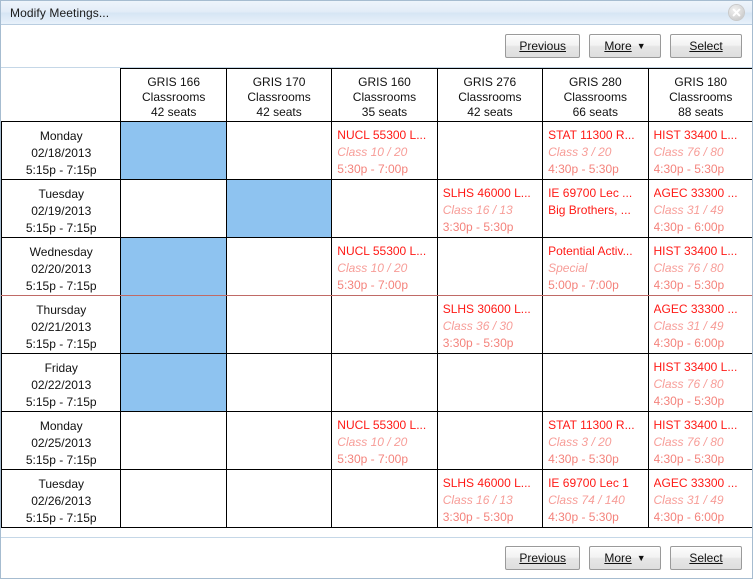 The height and width of the screenshot is (579, 753). What do you see at coordinates (542, 558) in the screenshot?
I see `previous-button-bottom: Previous` at bounding box center [542, 558].